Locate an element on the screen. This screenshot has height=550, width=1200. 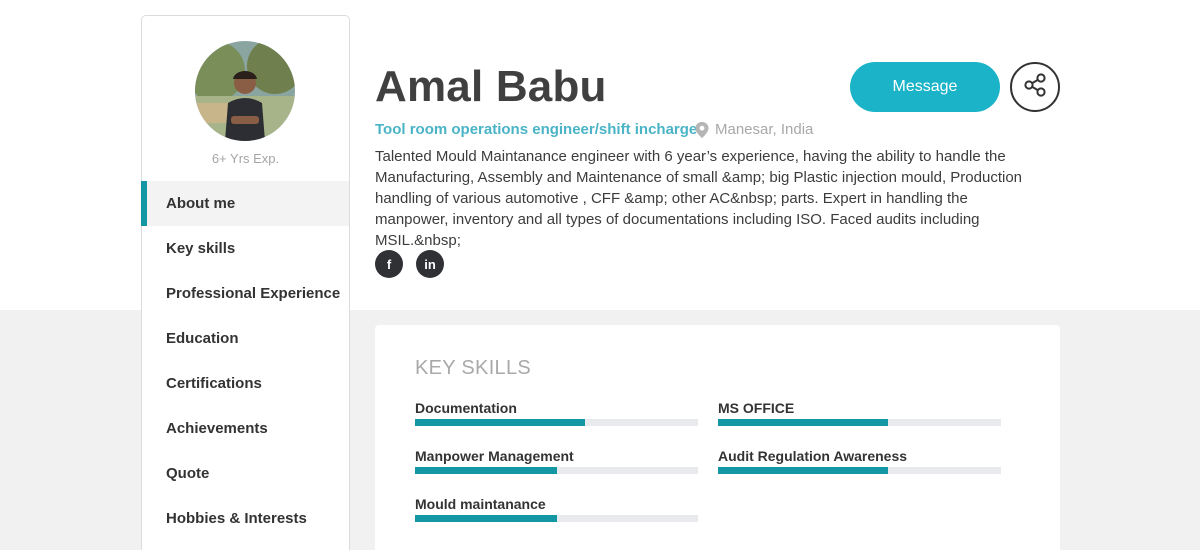
sidebar-item-certifications: Certifications is located at coordinates (245, 383).